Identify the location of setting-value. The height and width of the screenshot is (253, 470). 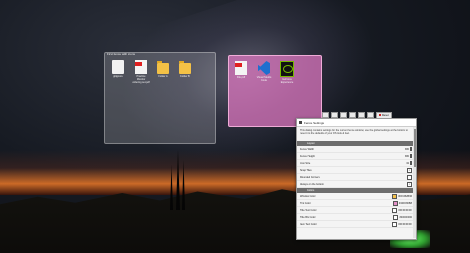
(409, 177).